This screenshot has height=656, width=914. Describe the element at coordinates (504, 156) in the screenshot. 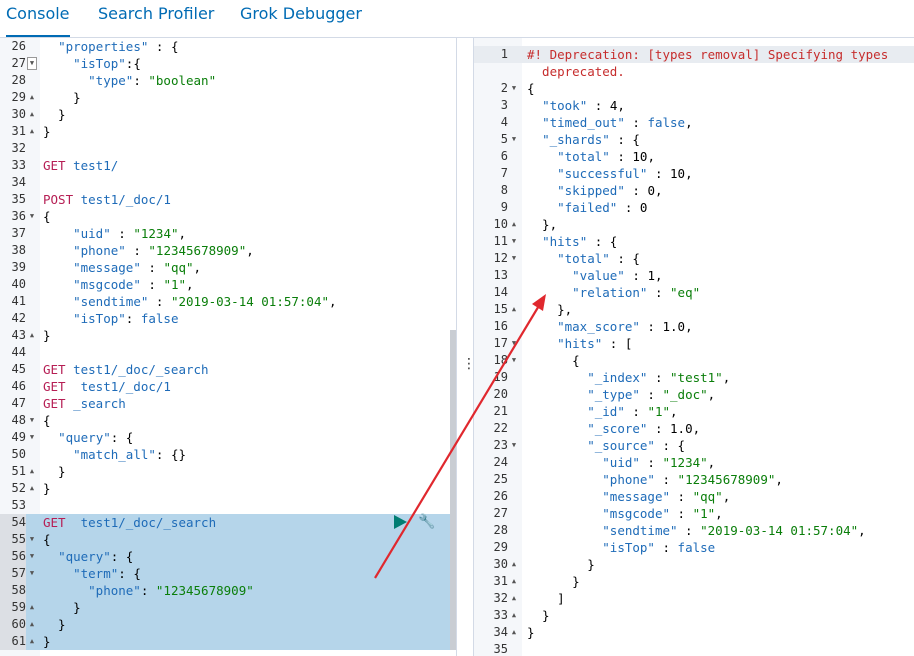

I see `line-number: 6` at that location.